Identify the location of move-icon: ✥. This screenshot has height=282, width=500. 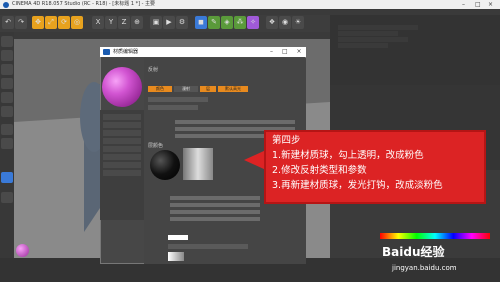
(38, 22).